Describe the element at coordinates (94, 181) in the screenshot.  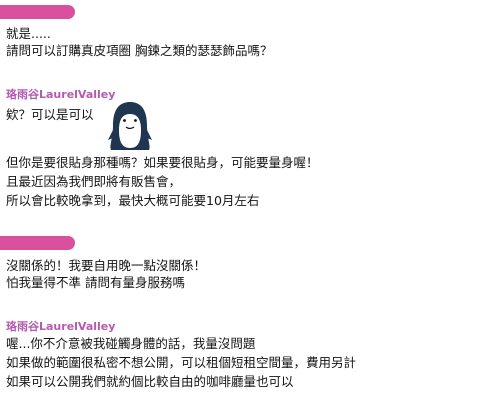
I see `message-text: 且最近因為我們即將有販售會，` at that location.